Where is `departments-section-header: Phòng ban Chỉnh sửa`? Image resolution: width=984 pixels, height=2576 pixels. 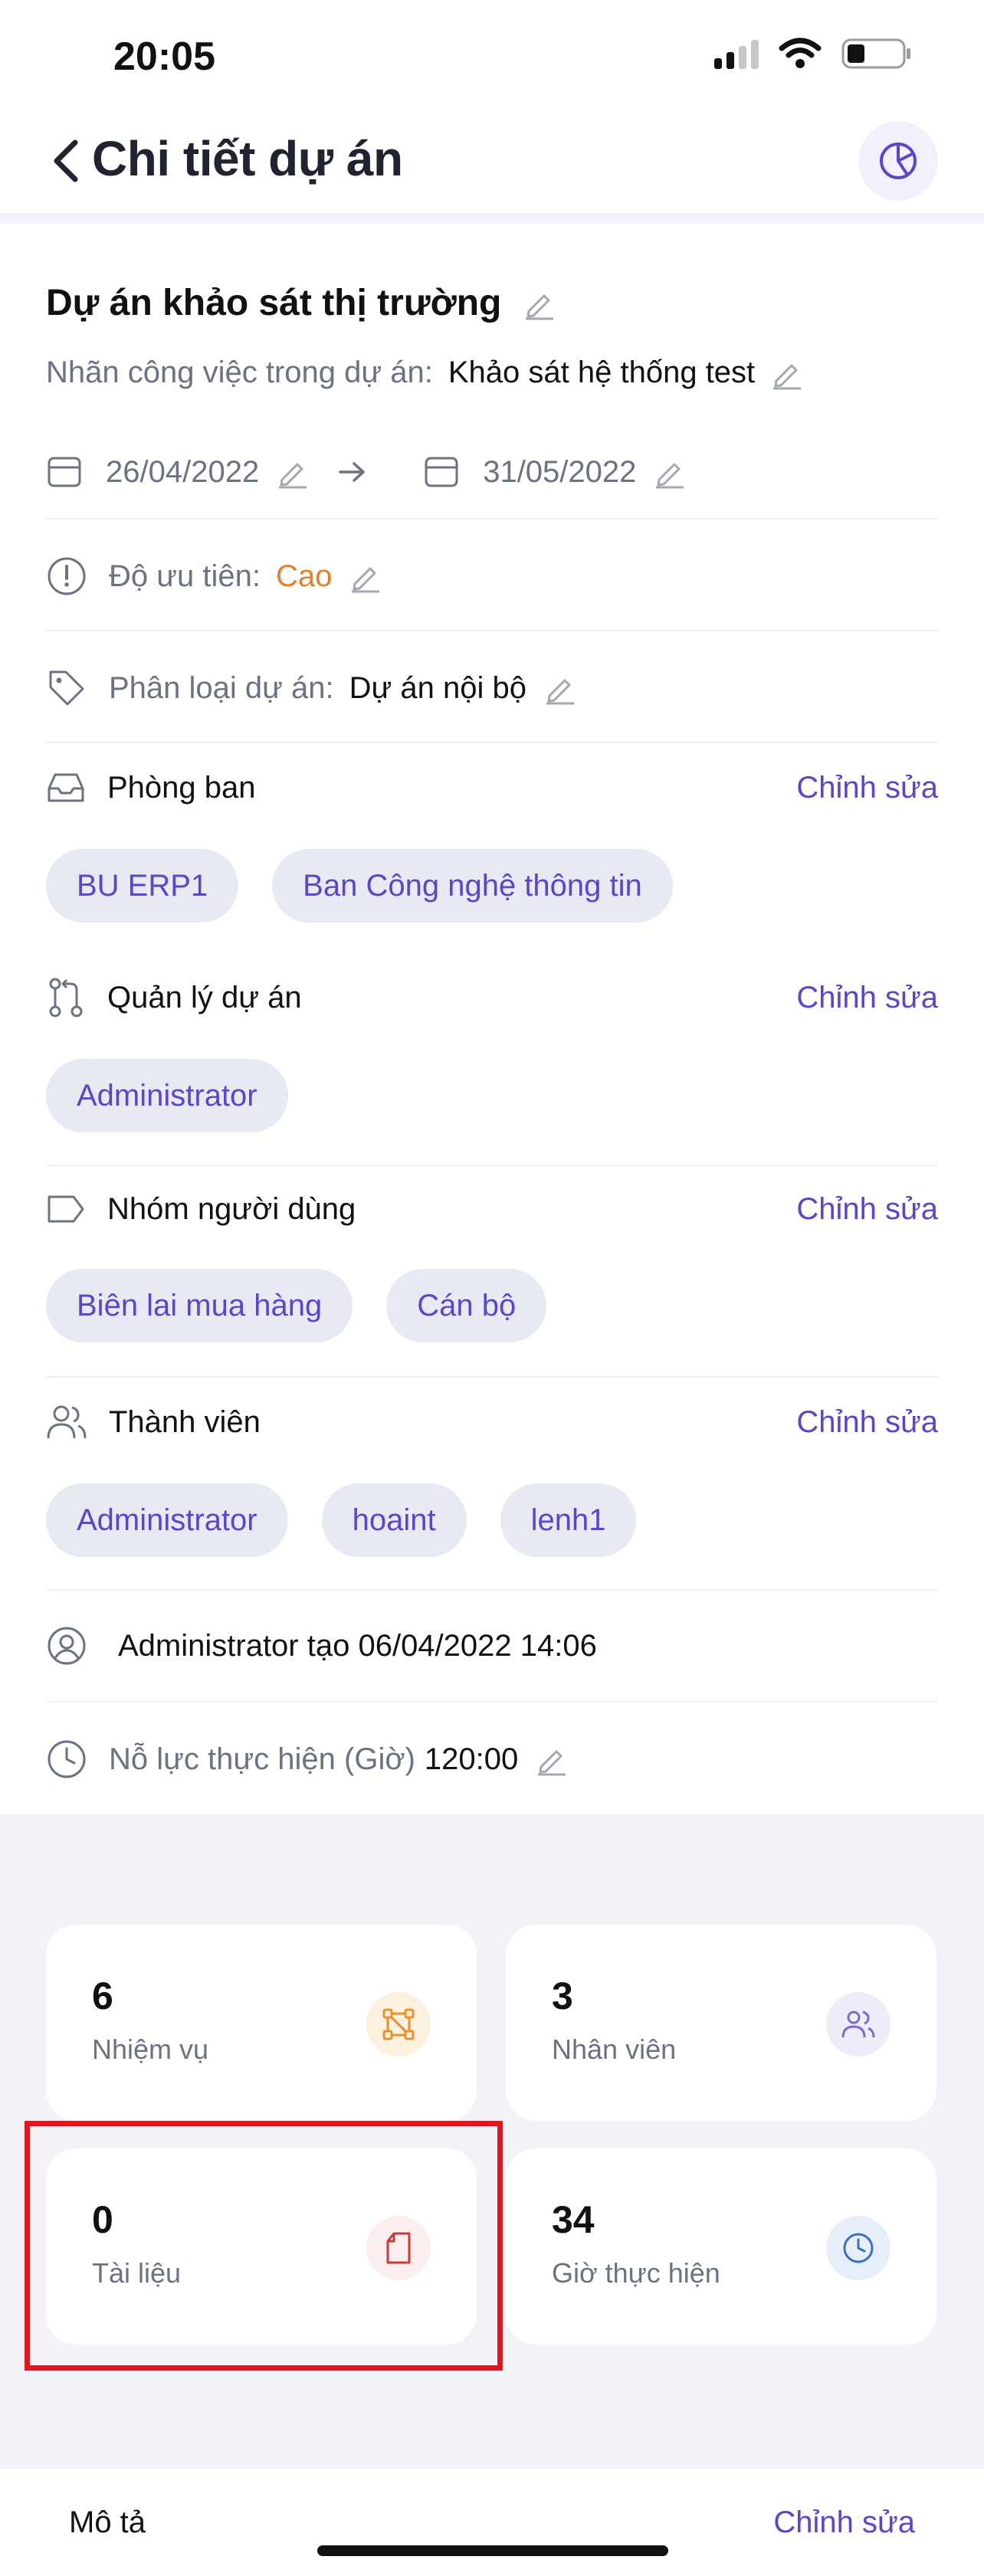 departments-section-header: Phòng ban Chỉnh sửa is located at coordinates (492, 788).